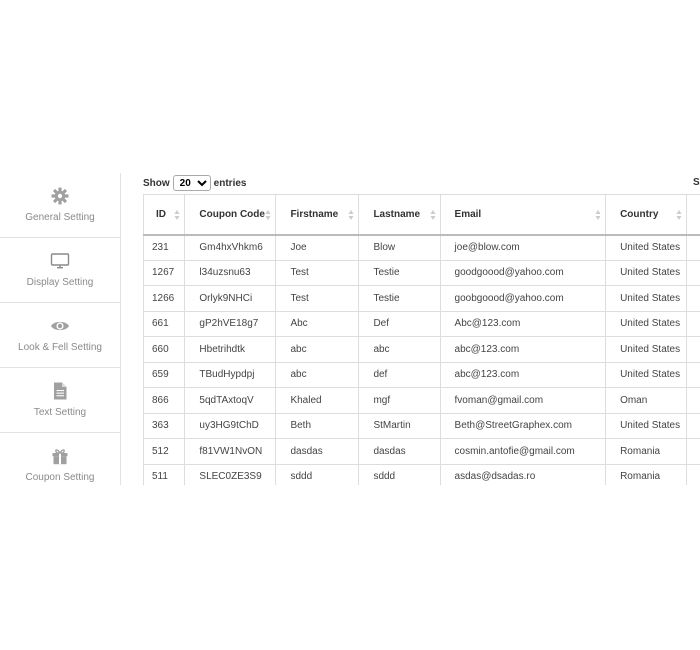 The width and height of the screenshot is (700, 650). Describe the element at coordinates (60, 270) in the screenshot. I see `sidebar-item-display-setting: Display Setting` at that location.